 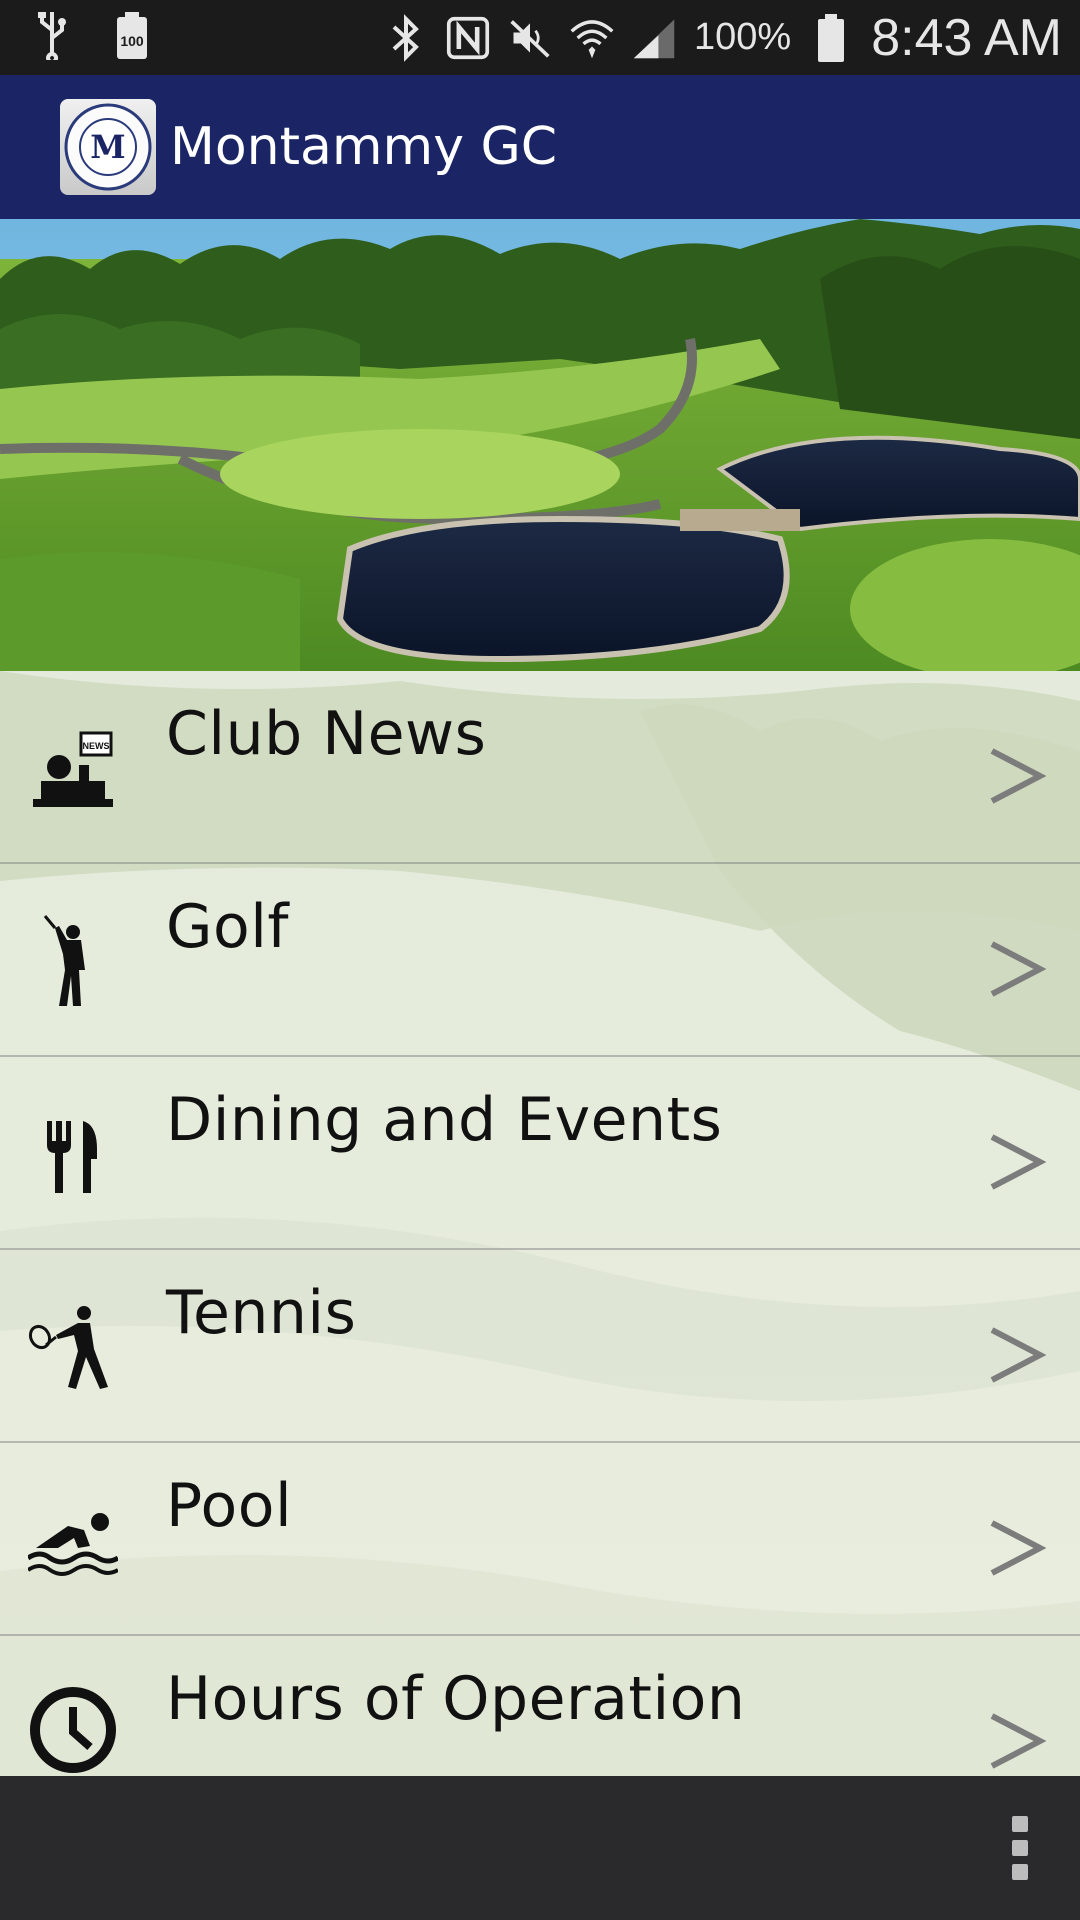 I want to click on bottom-action-bar, so click(x=540, y=1848).